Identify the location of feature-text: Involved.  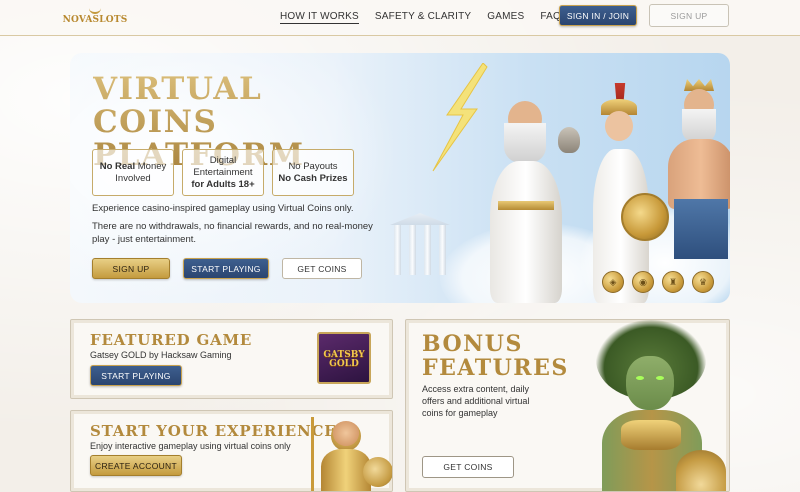
(133, 178).